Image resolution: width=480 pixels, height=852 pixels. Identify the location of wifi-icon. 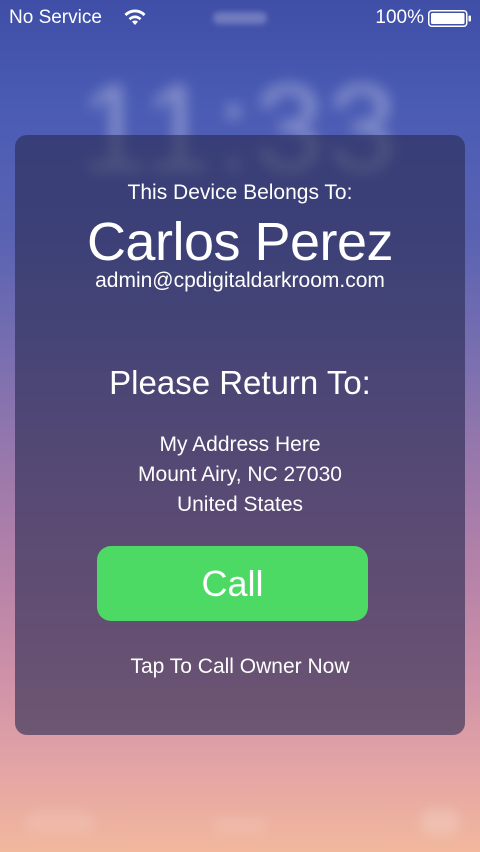
(135, 17).